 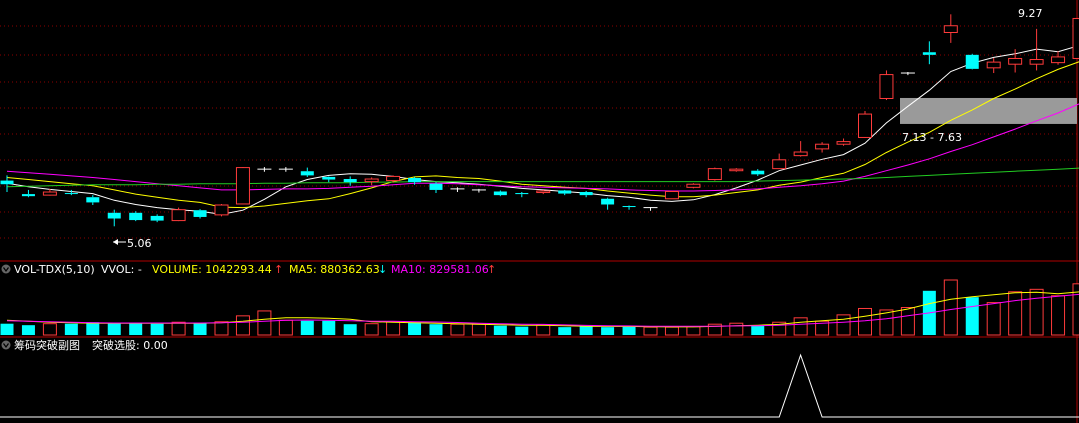 What do you see at coordinates (542, 177) in the screenshot?
I see `ma-line-green` at bounding box center [542, 177].